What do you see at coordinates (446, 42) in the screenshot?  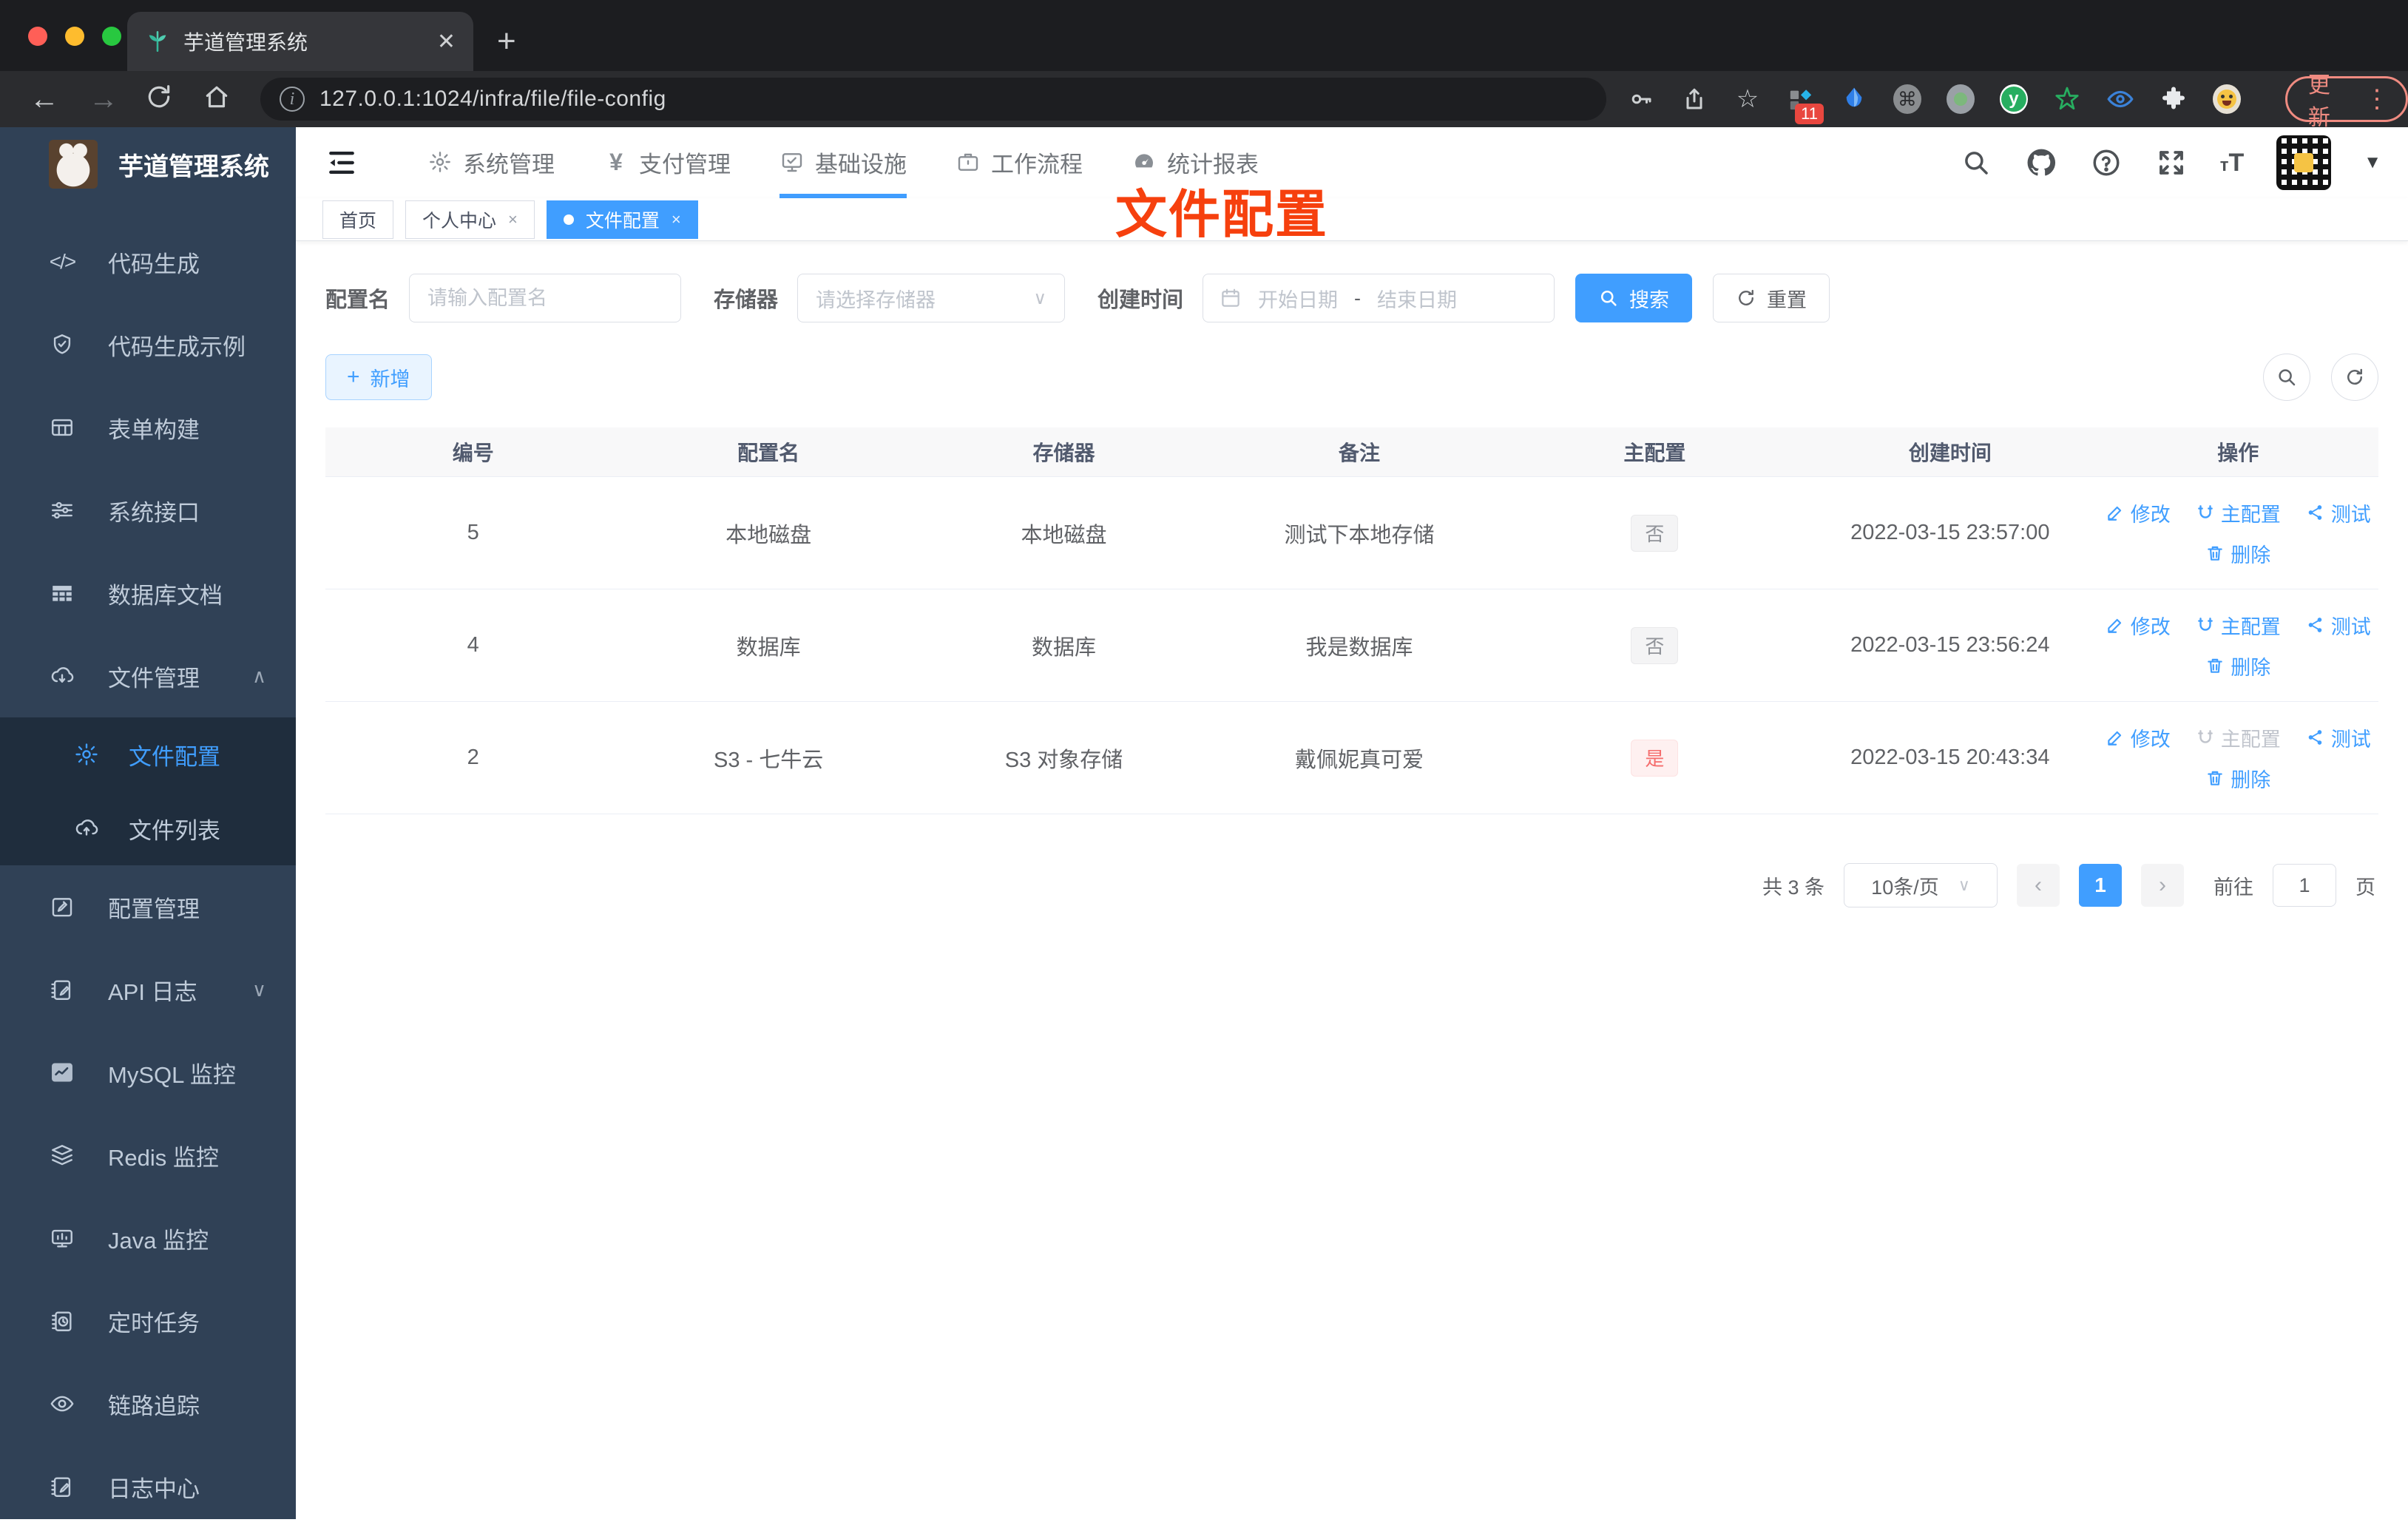 I see `tab-close-icon: ✕` at bounding box center [446, 42].